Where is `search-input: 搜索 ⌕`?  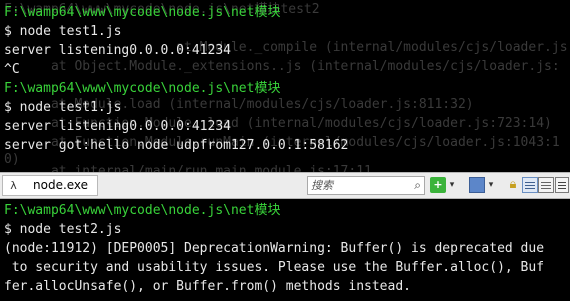 search-input: 搜索 ⌕ is located at coordinates (366, 185).